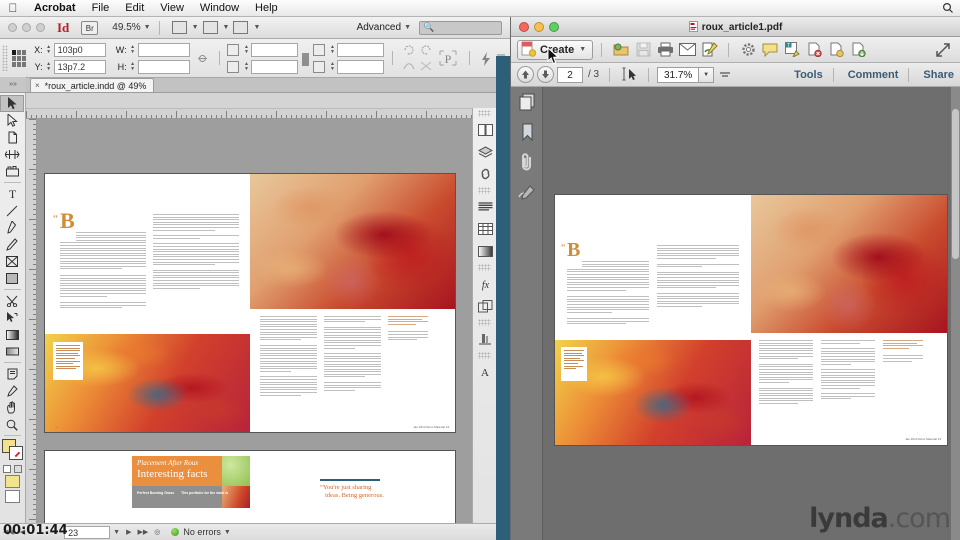  Describe the element at coordinates (12, 154) in the screenshot. I see `gap-tool` at that location.